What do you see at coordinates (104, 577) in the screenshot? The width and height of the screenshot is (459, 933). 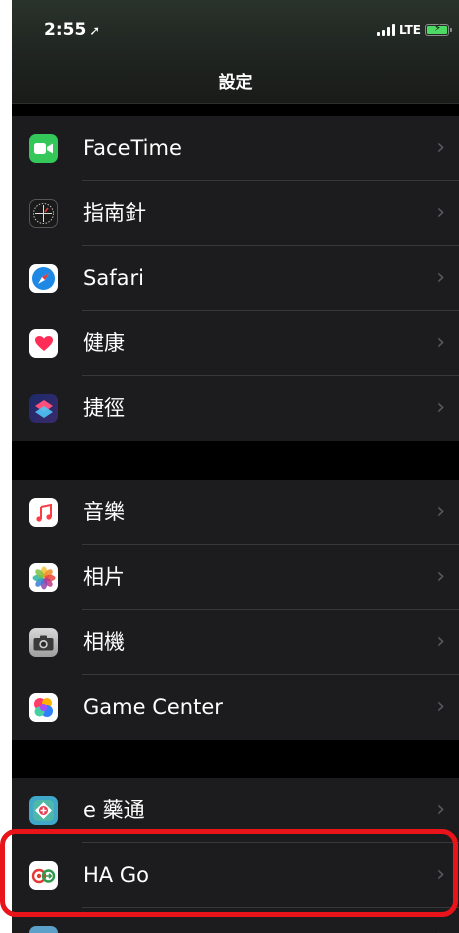 I see `settings-row-label: 相片` at bounding box center [104, 577].